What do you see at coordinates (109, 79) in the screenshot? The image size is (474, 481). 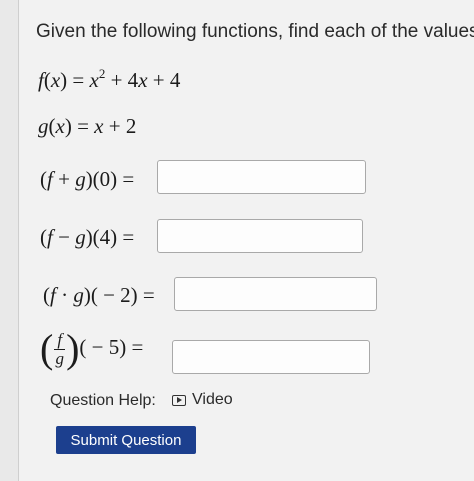 I see `function-f-definition: f(x) = x2 + 4x + 4` at bounding box center [109, 79].